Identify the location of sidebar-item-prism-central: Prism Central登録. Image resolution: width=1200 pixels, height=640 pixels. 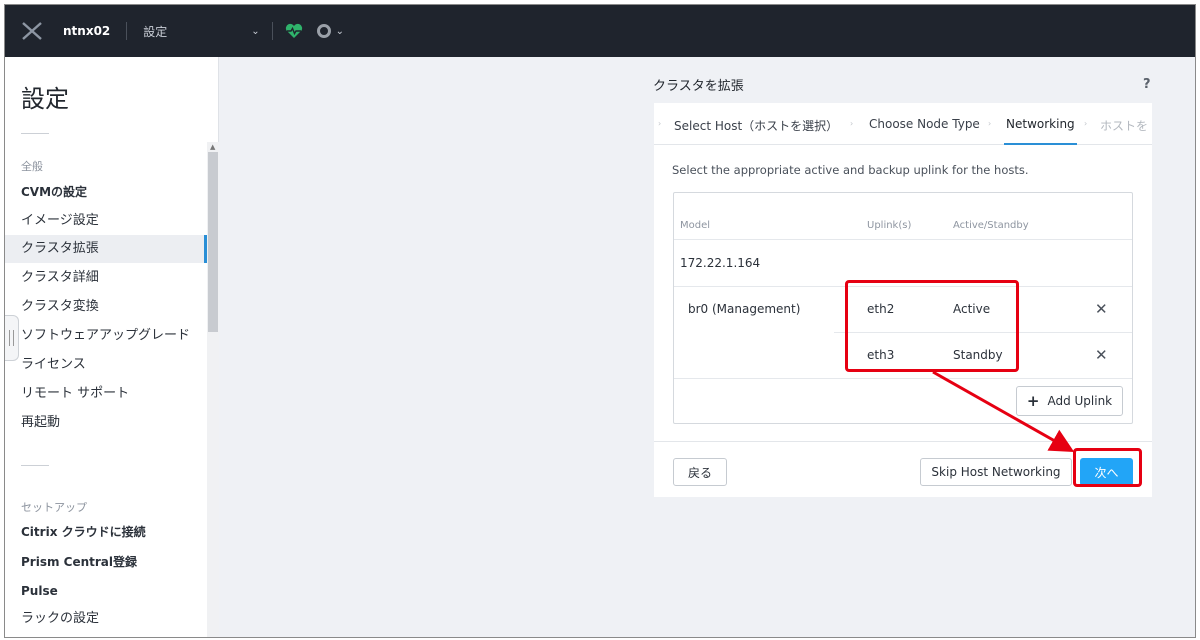
(106, 562).